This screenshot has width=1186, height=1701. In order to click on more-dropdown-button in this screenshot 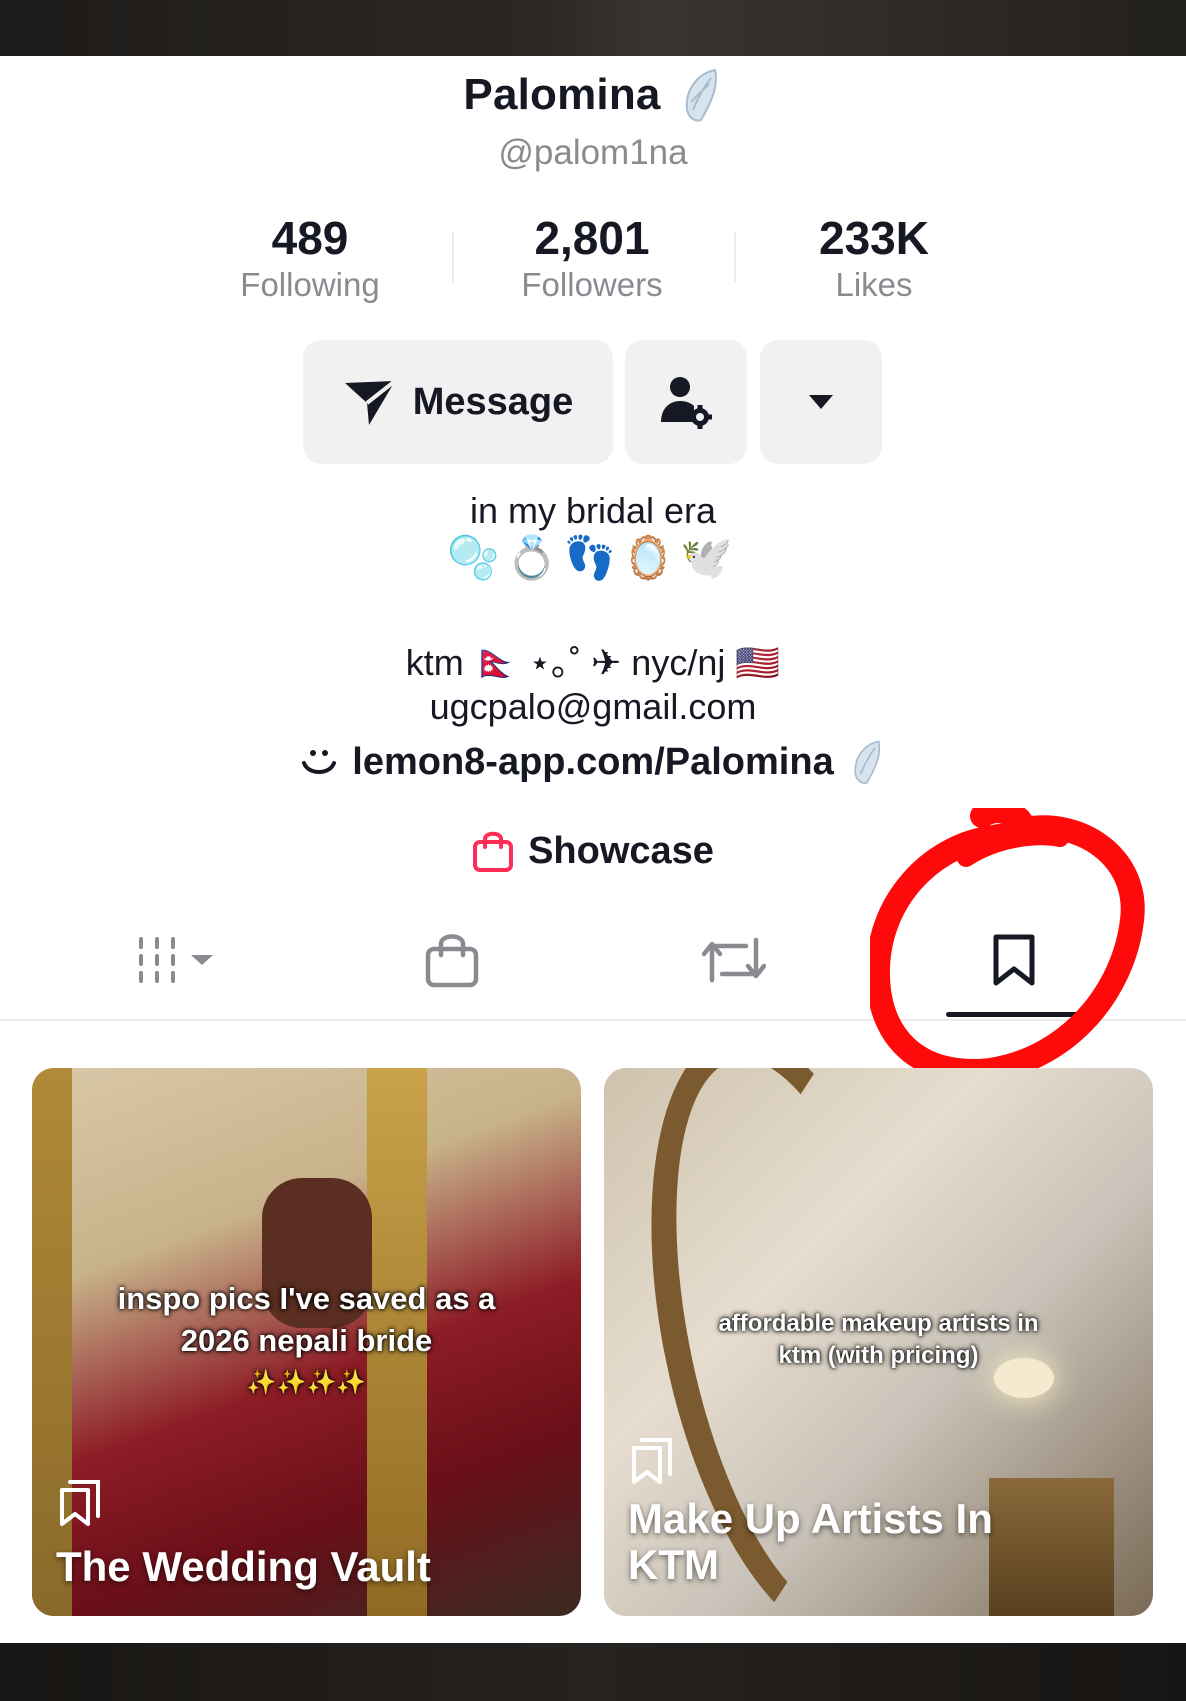, I will do `click(821, 402)`.